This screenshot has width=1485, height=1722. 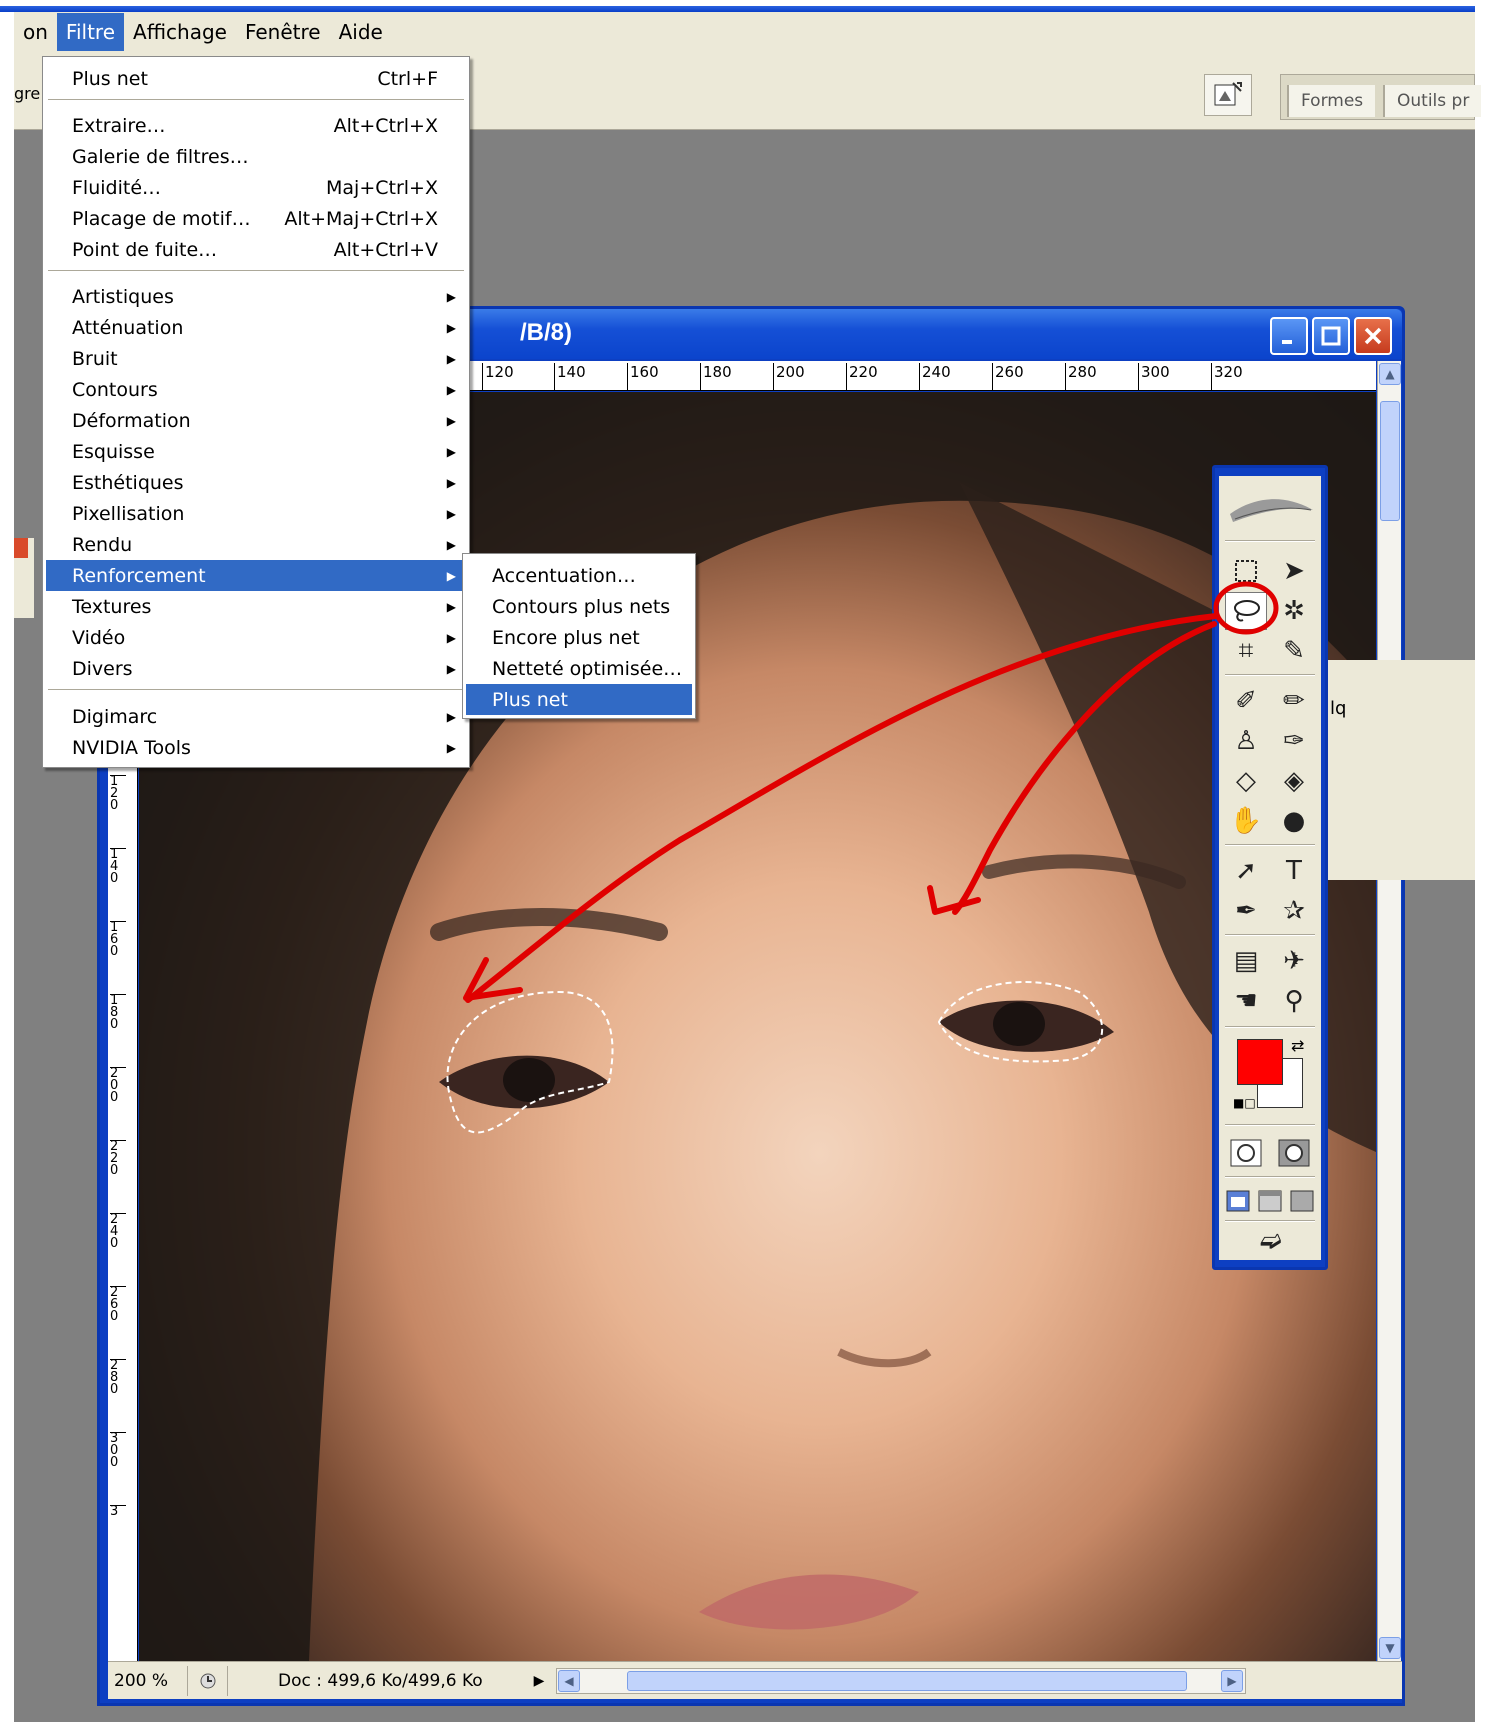 What do you see at coordinates (256, 78) in the screenshot?
I see `menu-item-plus-net-last: Plus net Ctrl+F` at bounding box center [256, 78].